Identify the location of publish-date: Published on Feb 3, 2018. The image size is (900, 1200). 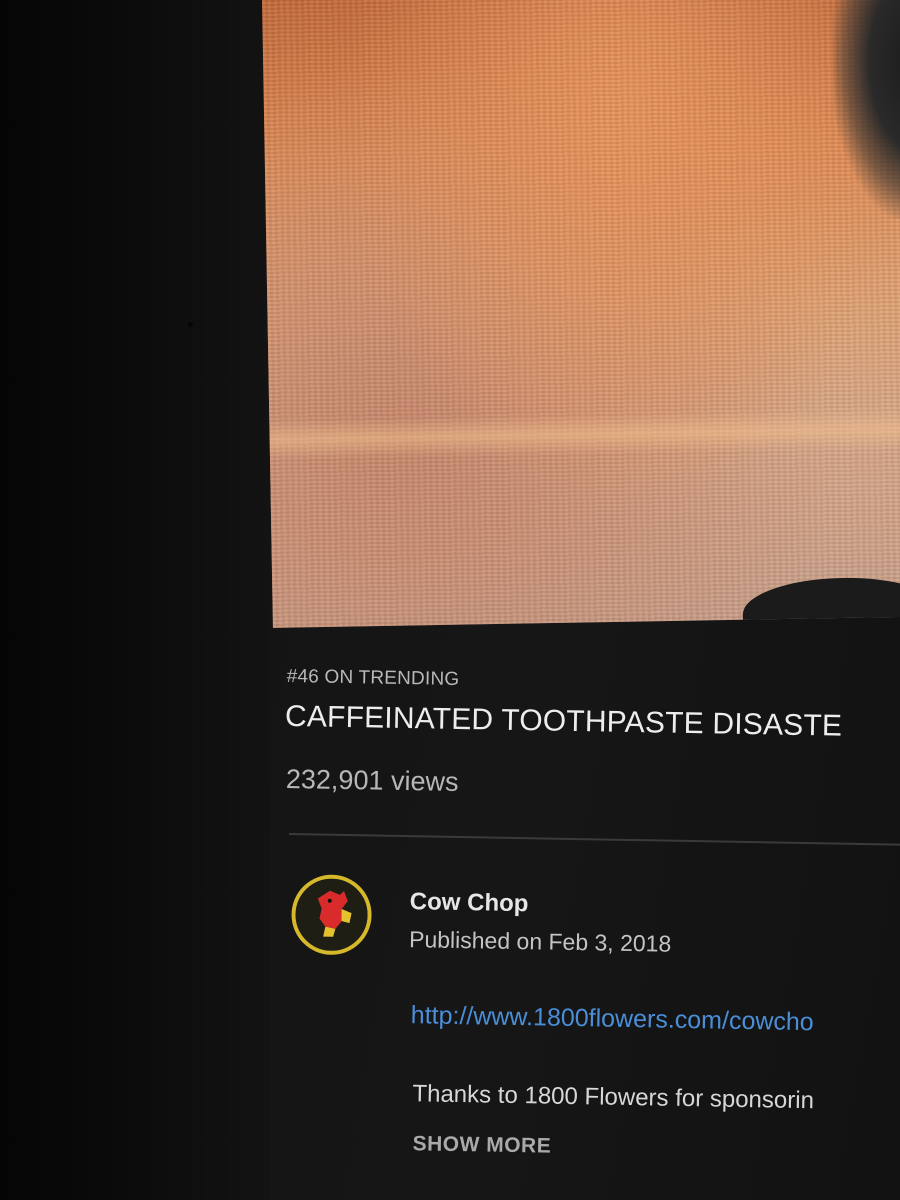
(540, 941).